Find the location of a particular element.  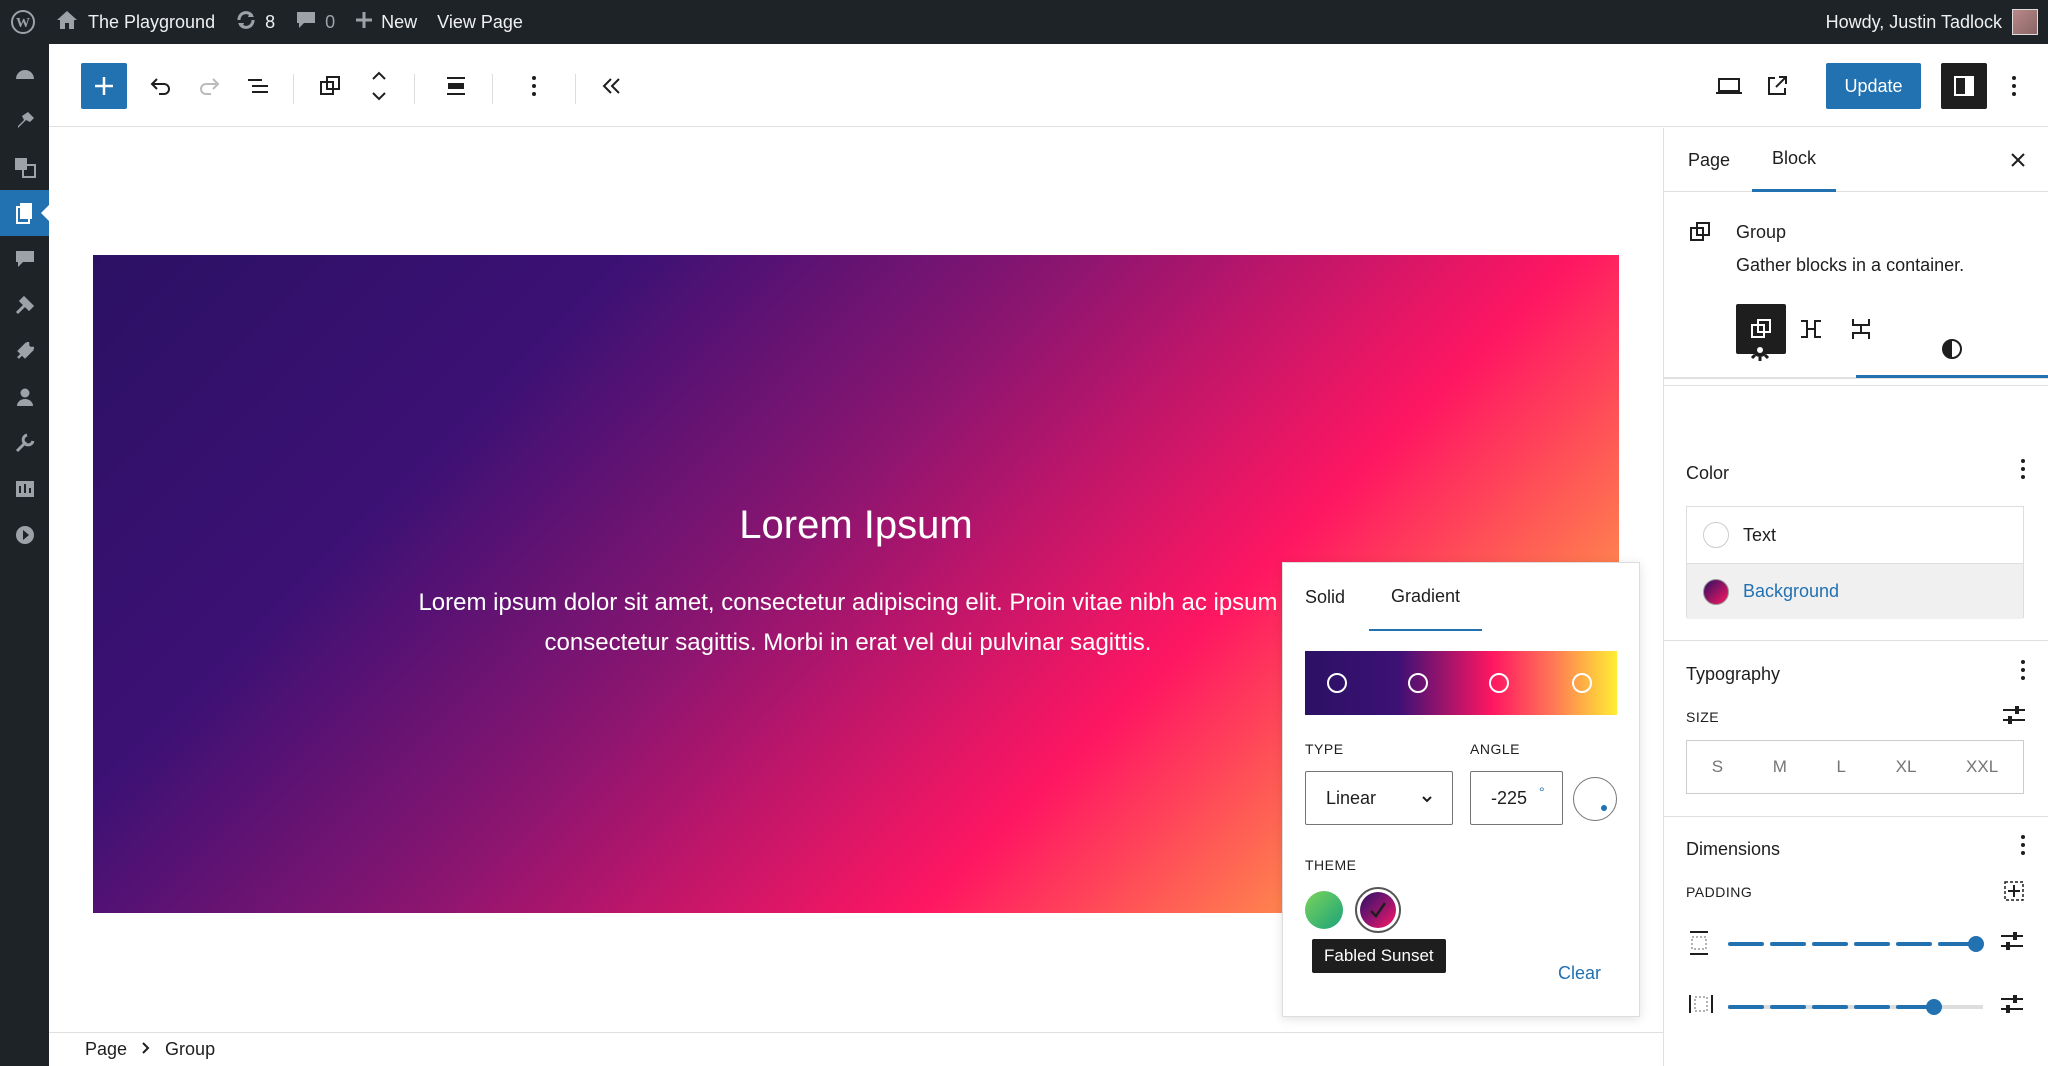

new-content-link: New is located at coordinates (386, 22).